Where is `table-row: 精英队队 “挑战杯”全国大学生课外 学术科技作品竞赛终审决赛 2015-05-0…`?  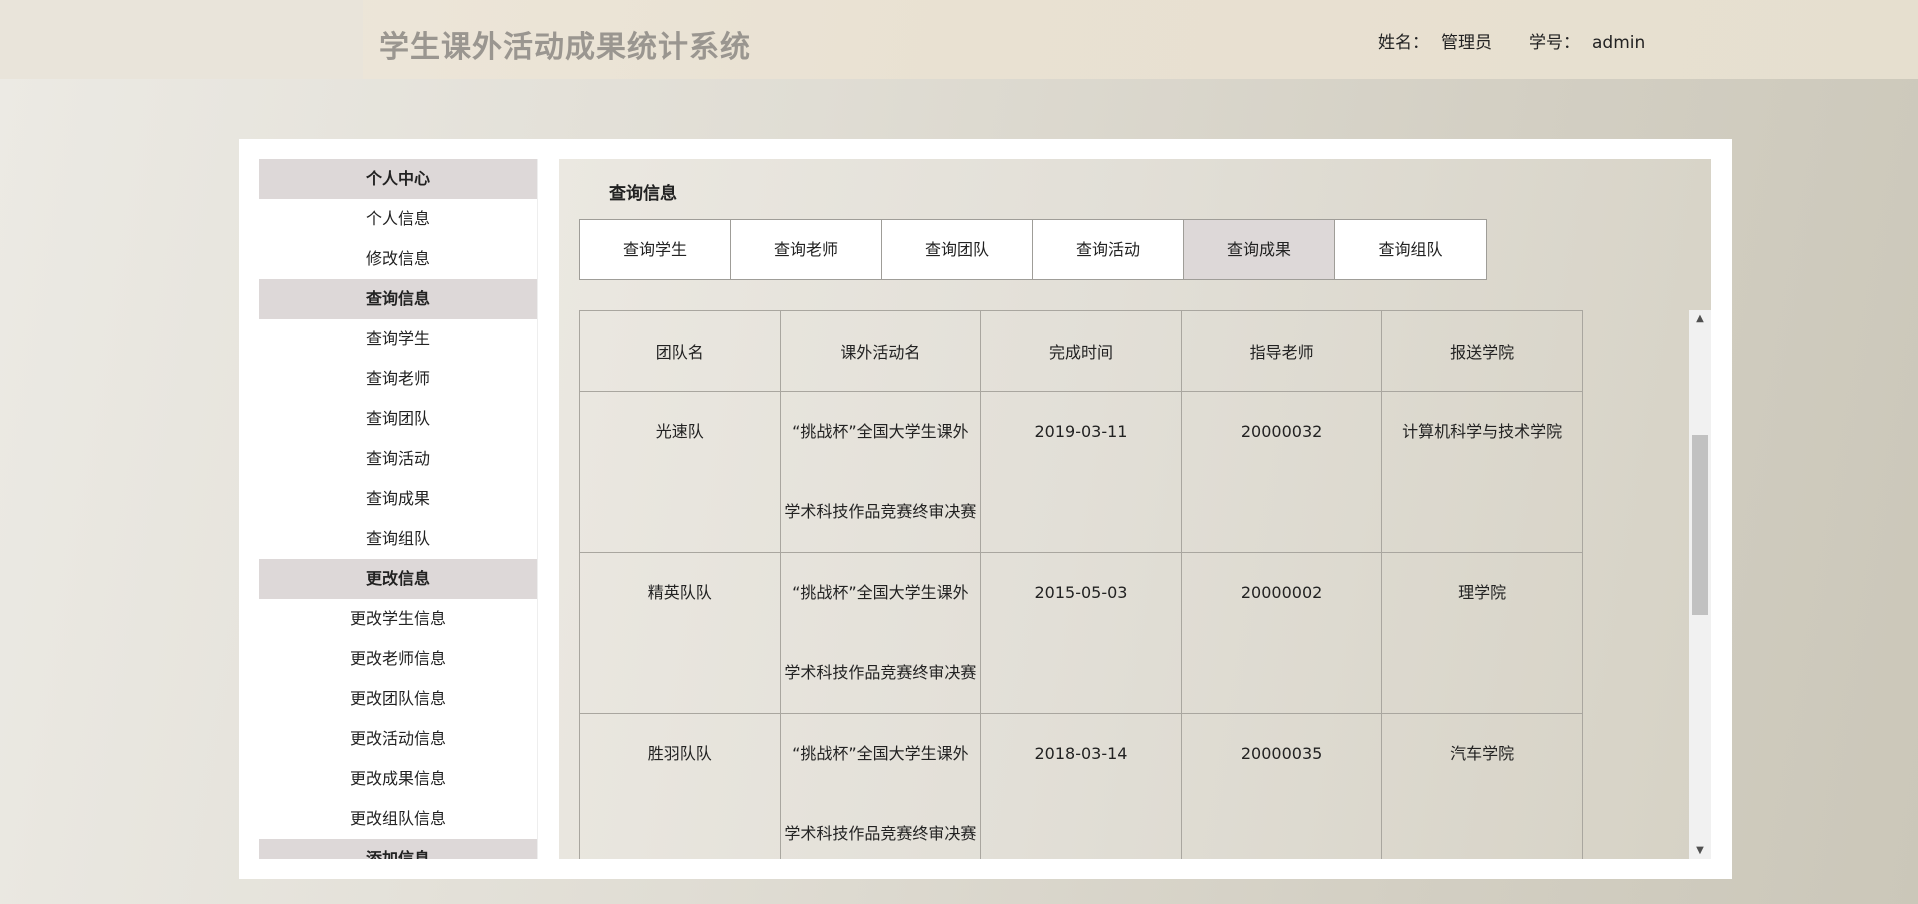
table-row: 精英队队 “挑战杯”全国大学生课外 学术科技作品竞赛终审决赛 2015-05-0… is located at coordinates (1081, 633).